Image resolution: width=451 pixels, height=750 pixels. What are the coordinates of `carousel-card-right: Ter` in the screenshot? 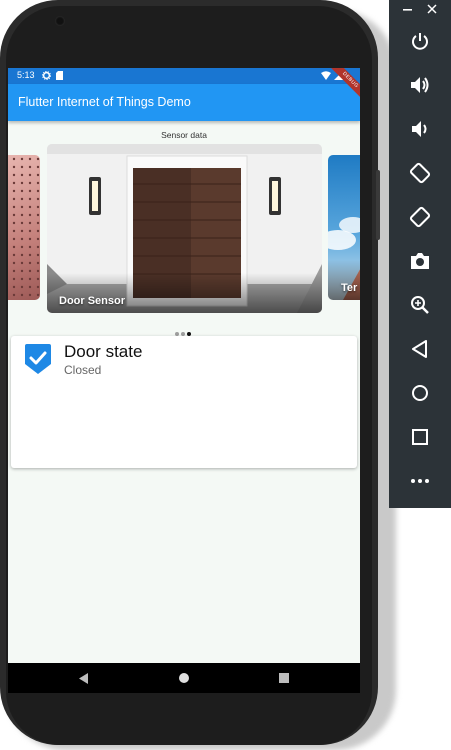 It's located at (344, 227).